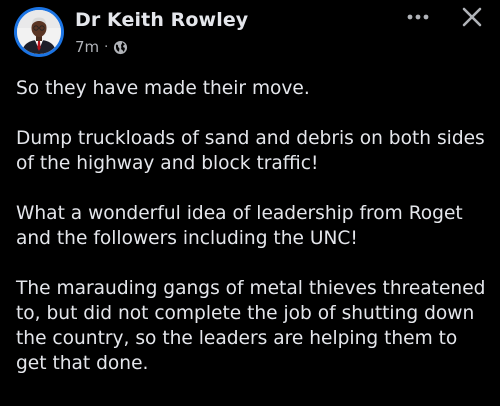 The width and height of the screenshot is (500, 406). I want to click on more-options-icon, so click(418, 17).